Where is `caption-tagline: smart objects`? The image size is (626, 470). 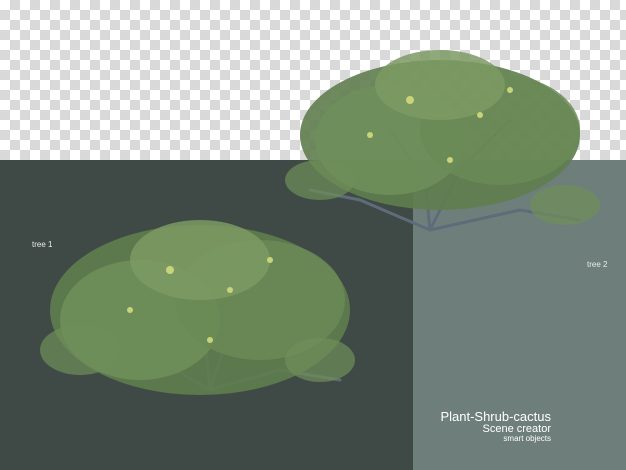
caption-tagline: smart objects is located at coordinates (527, 439).